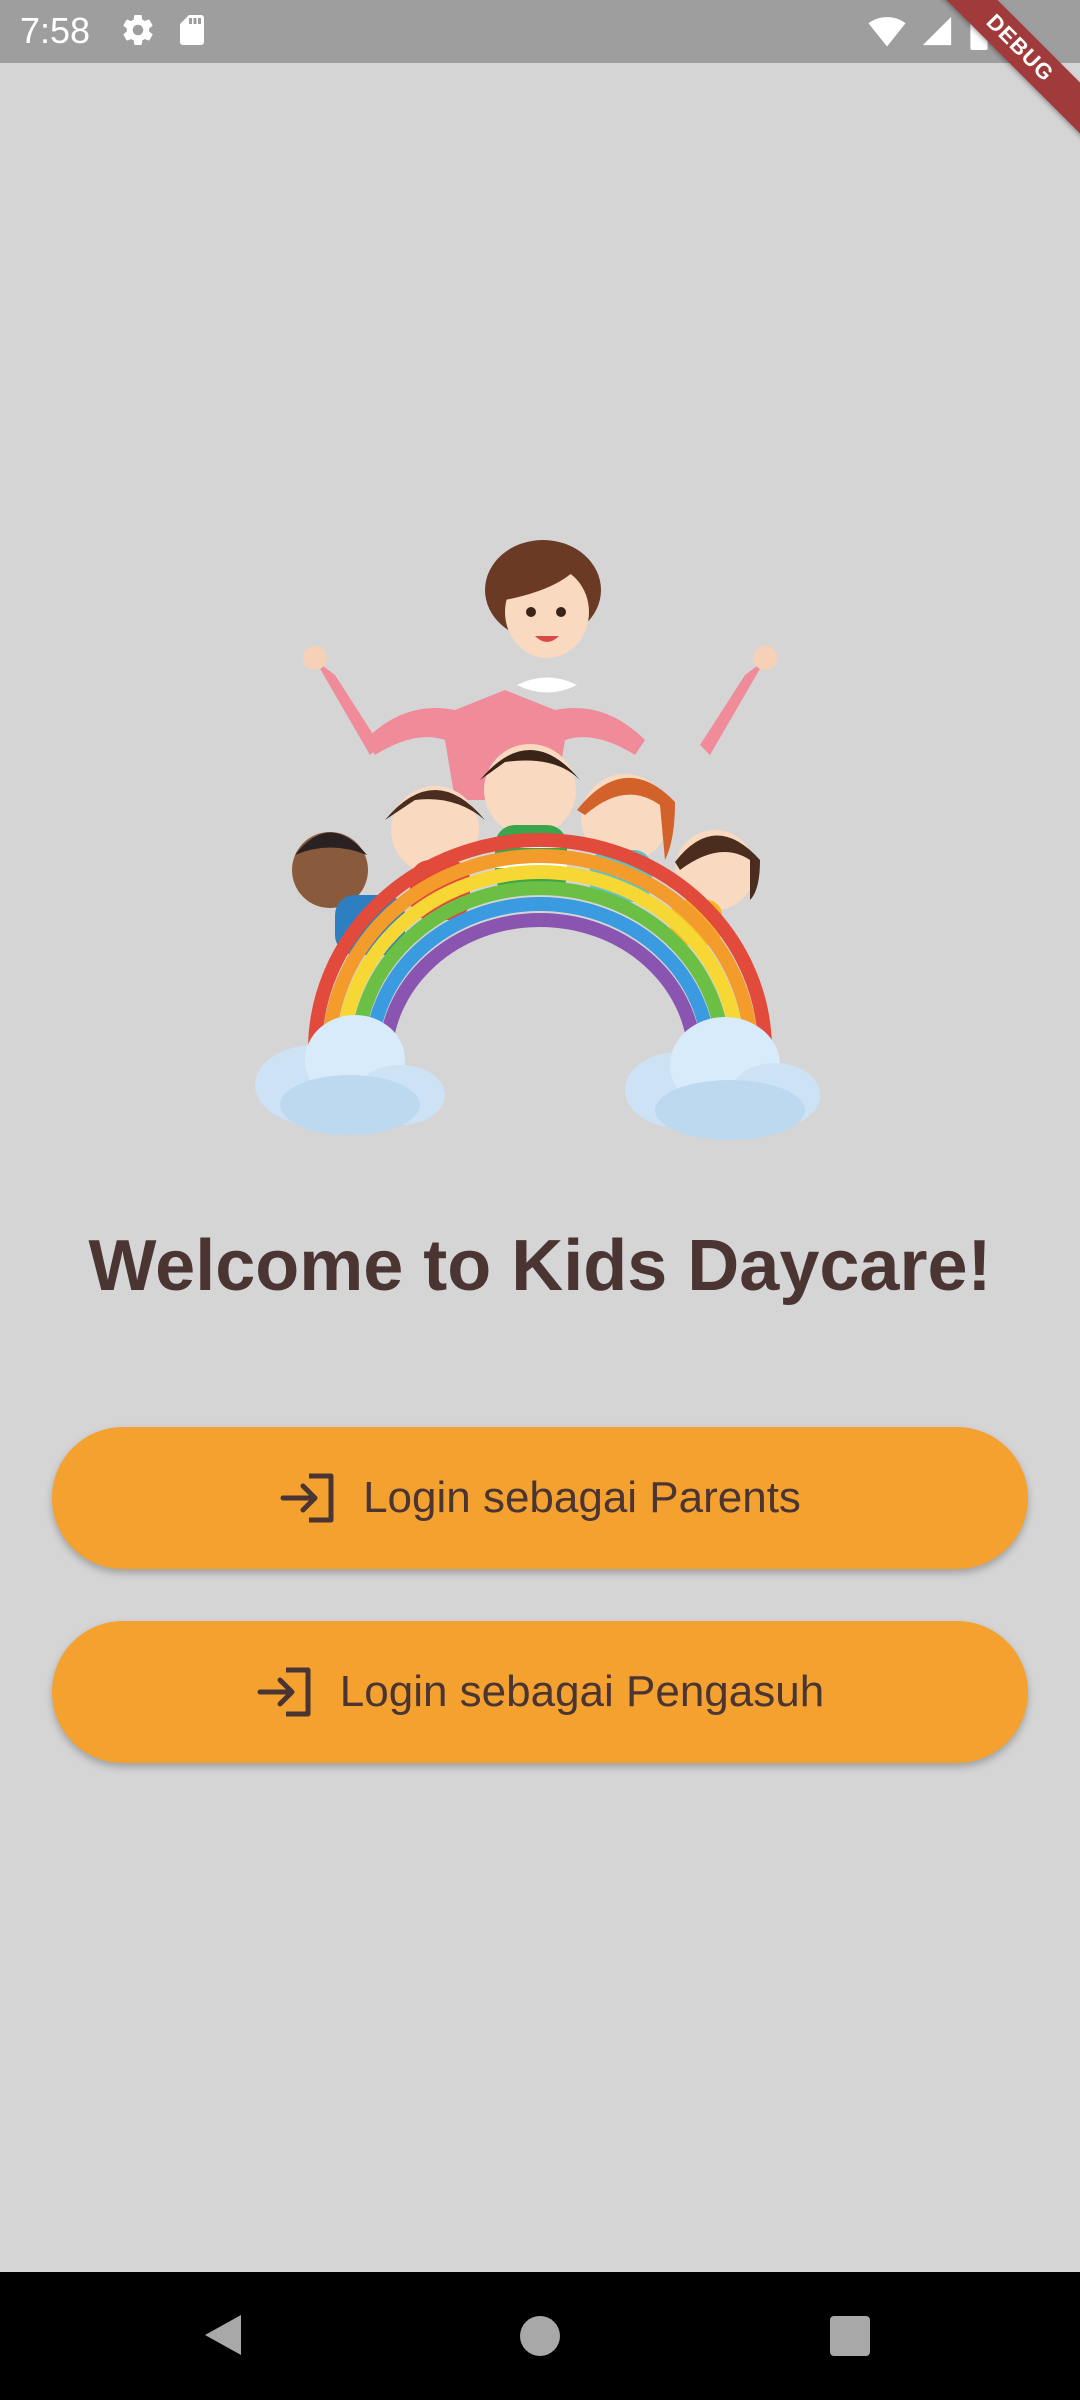 This screenshot has height=2400, width=1080. I want to click on status-icons-left, so click(165, 30).